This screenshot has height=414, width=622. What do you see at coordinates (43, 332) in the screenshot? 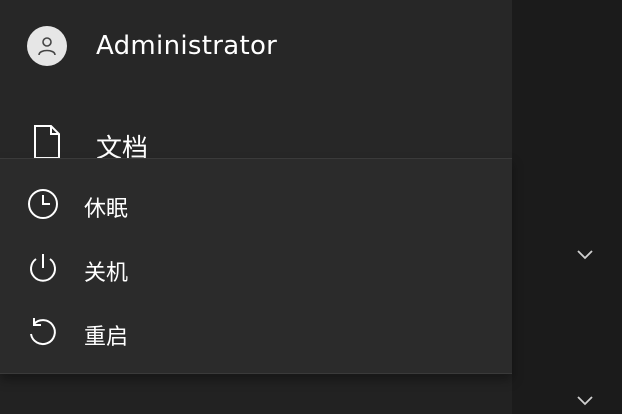
I see `restart-icon` at bounding box center [43, 332].